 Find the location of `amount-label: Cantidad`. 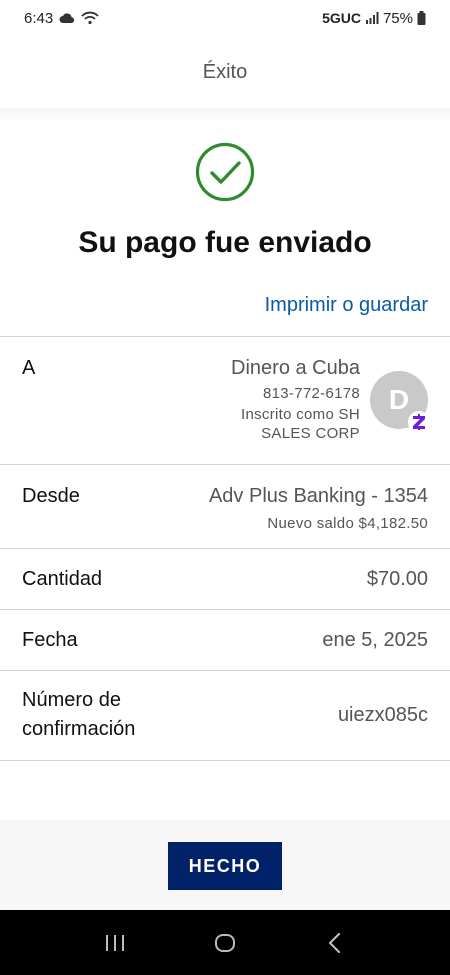

amount-label: Cantidad is located at coordinates (62, 579).